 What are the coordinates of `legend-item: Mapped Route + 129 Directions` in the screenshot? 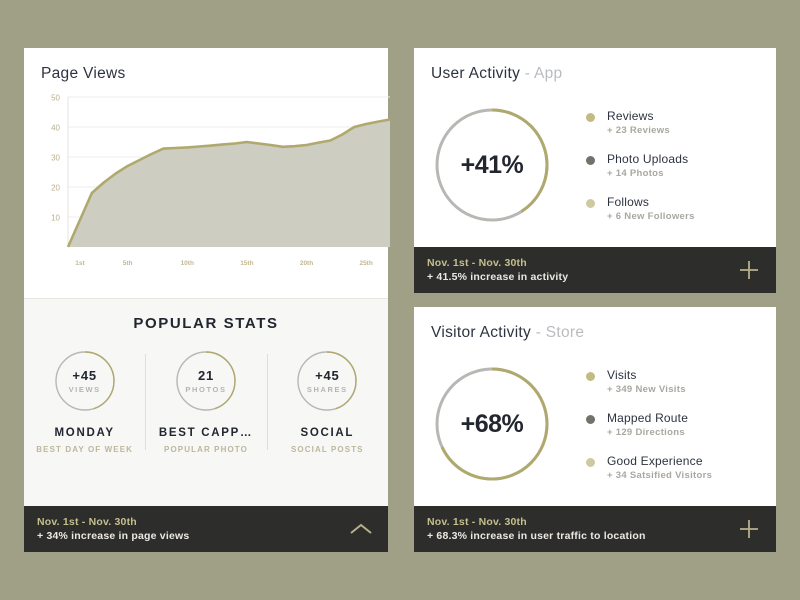 It's located at (648, 424).